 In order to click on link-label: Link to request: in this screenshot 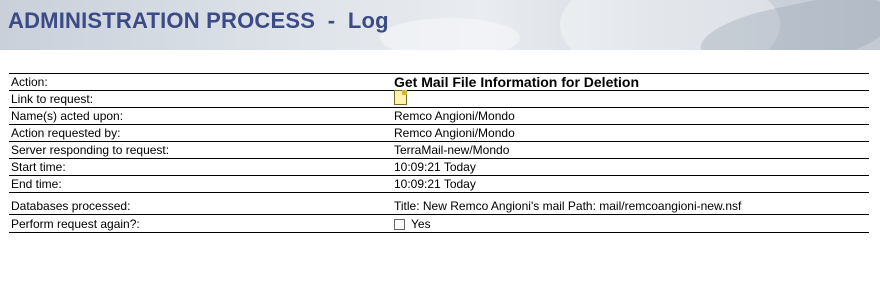, I will do `click(52, 99)`.